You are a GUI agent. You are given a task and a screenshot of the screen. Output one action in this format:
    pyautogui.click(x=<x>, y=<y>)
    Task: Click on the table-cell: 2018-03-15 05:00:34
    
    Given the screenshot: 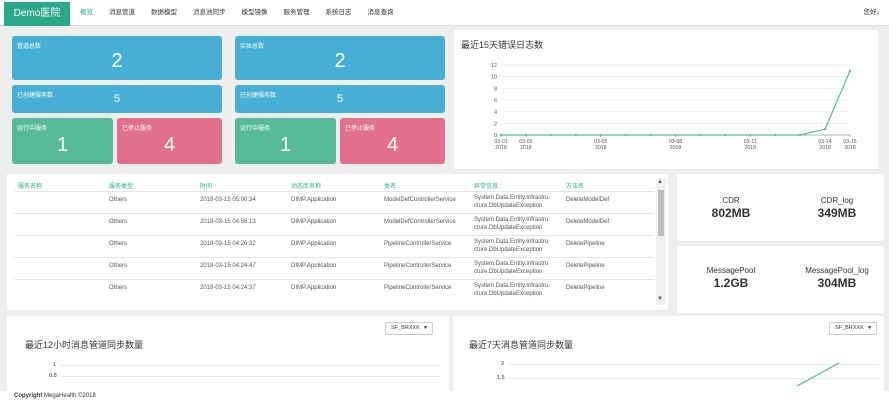 What is the action you would take?
    pyautogui.click(x=228, y=200)
    